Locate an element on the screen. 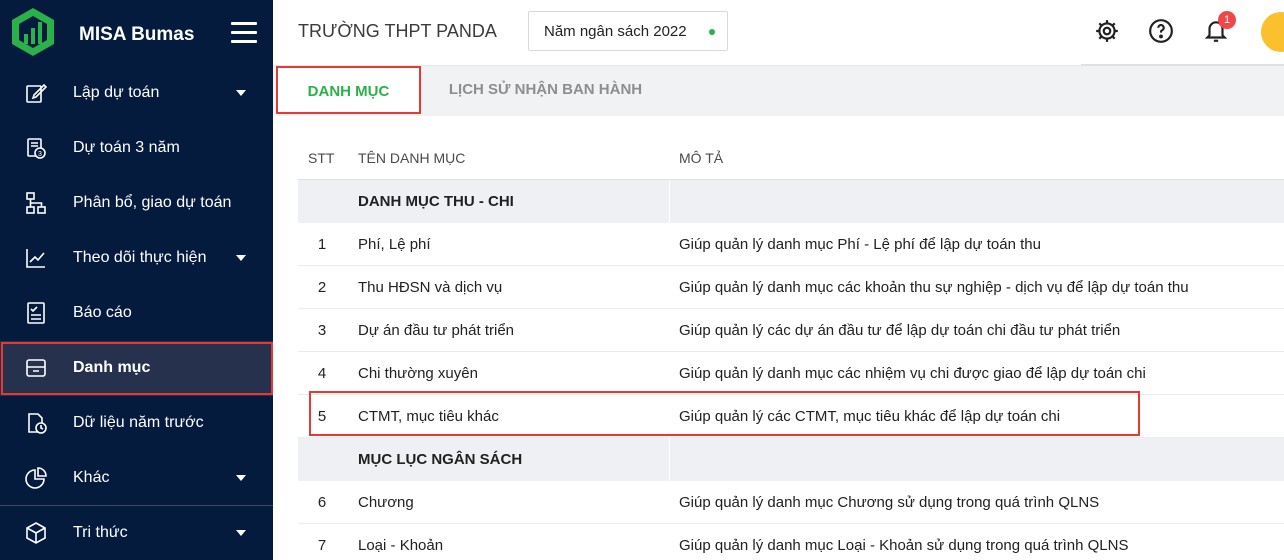 The image size is (1284, 560). cell-stt: 2 is located at coordinates (322, 287).